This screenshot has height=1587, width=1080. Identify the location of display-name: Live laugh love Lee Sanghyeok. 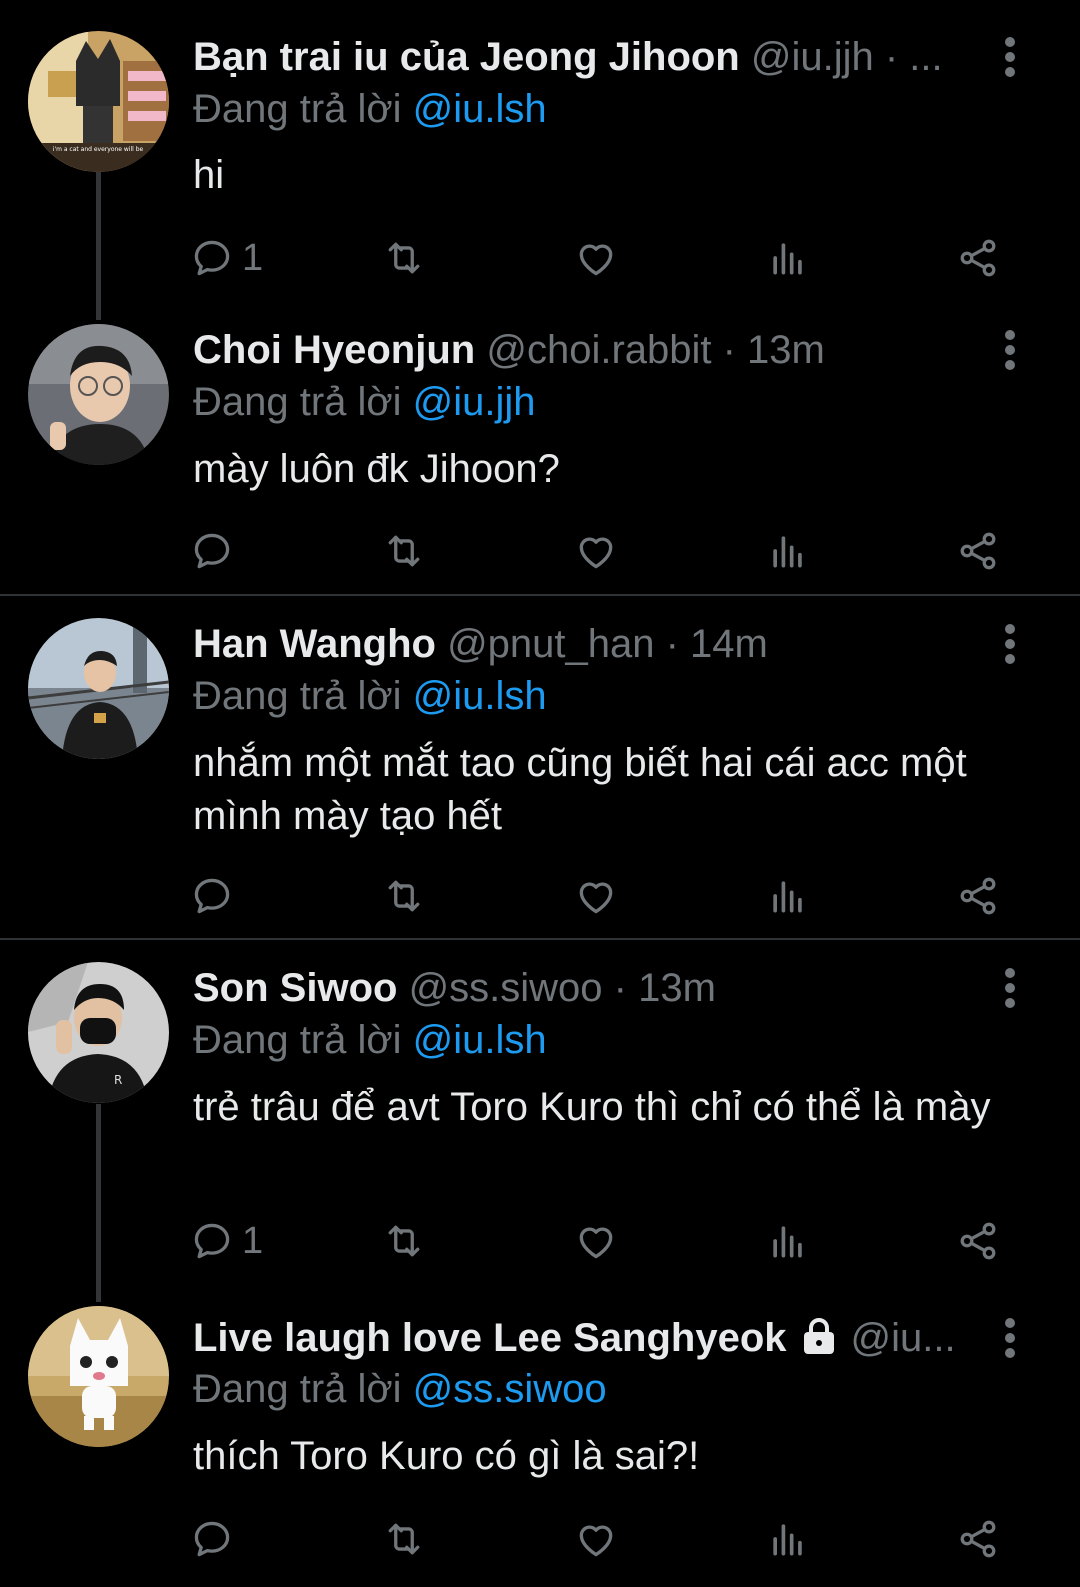
(490, 1338).